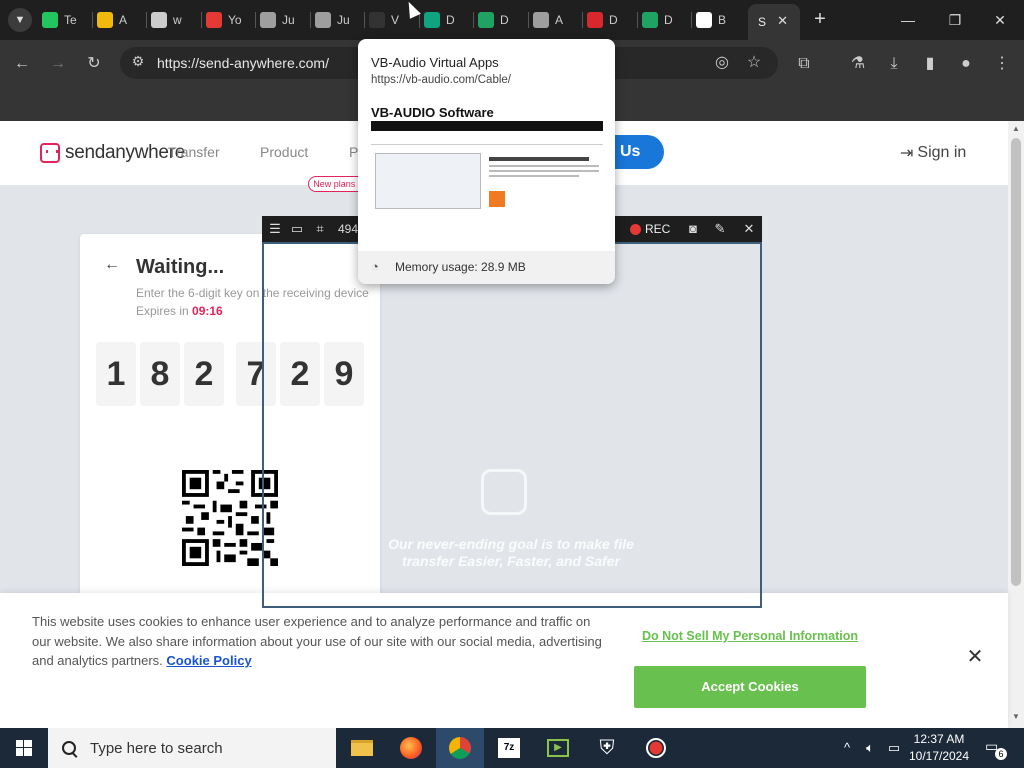  I want to click on screen-recorder-icon, so click(656, 748).